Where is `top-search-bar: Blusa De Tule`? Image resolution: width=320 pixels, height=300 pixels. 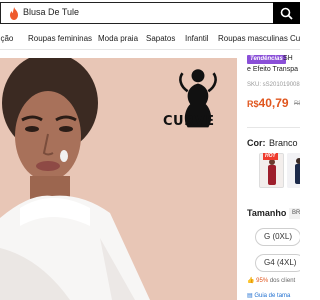
top-search-bar: Blusa De Tule is located at coordinates (150, 13).